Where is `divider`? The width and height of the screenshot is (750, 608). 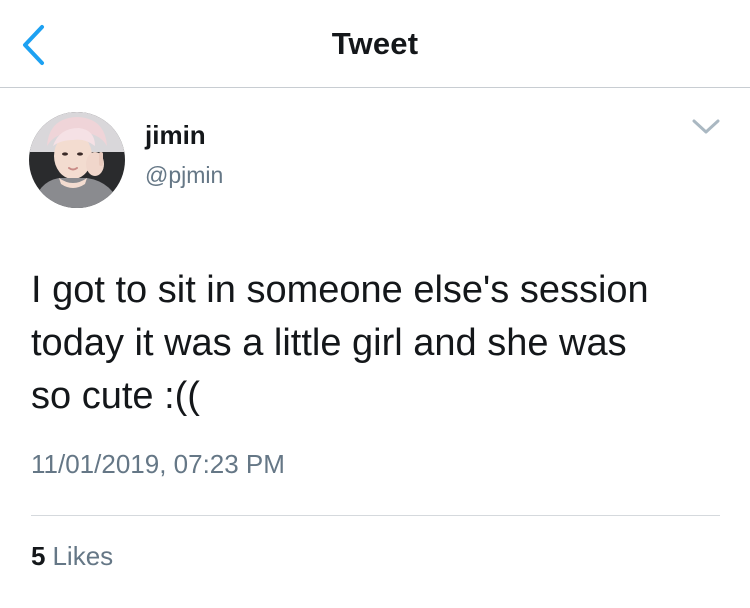 divider is located at coordinates (375, 515).